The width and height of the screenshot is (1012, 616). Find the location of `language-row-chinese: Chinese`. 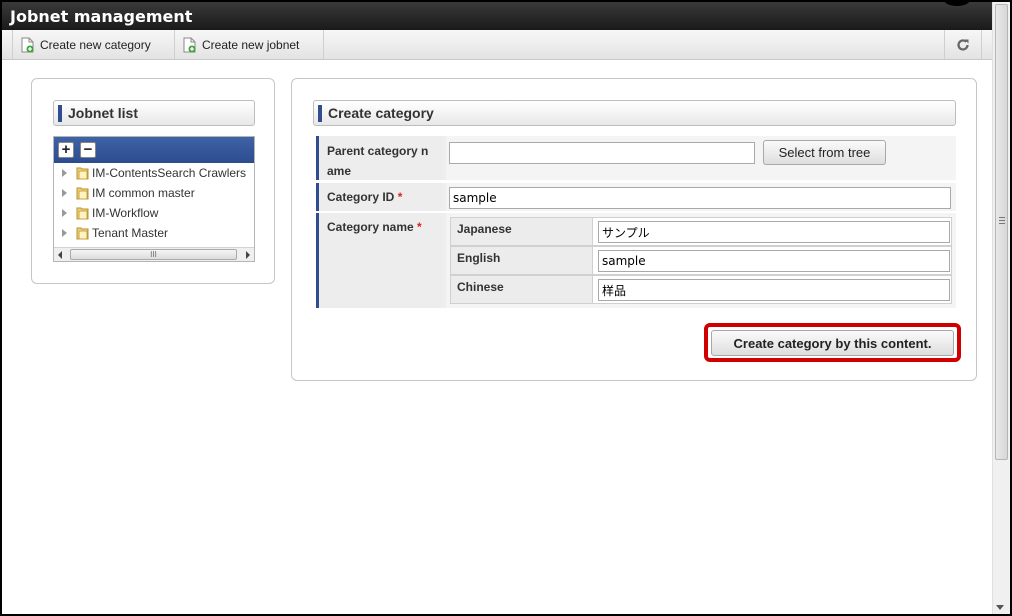

language-row-chinese: Chinese is located at coordinates (701, 289).